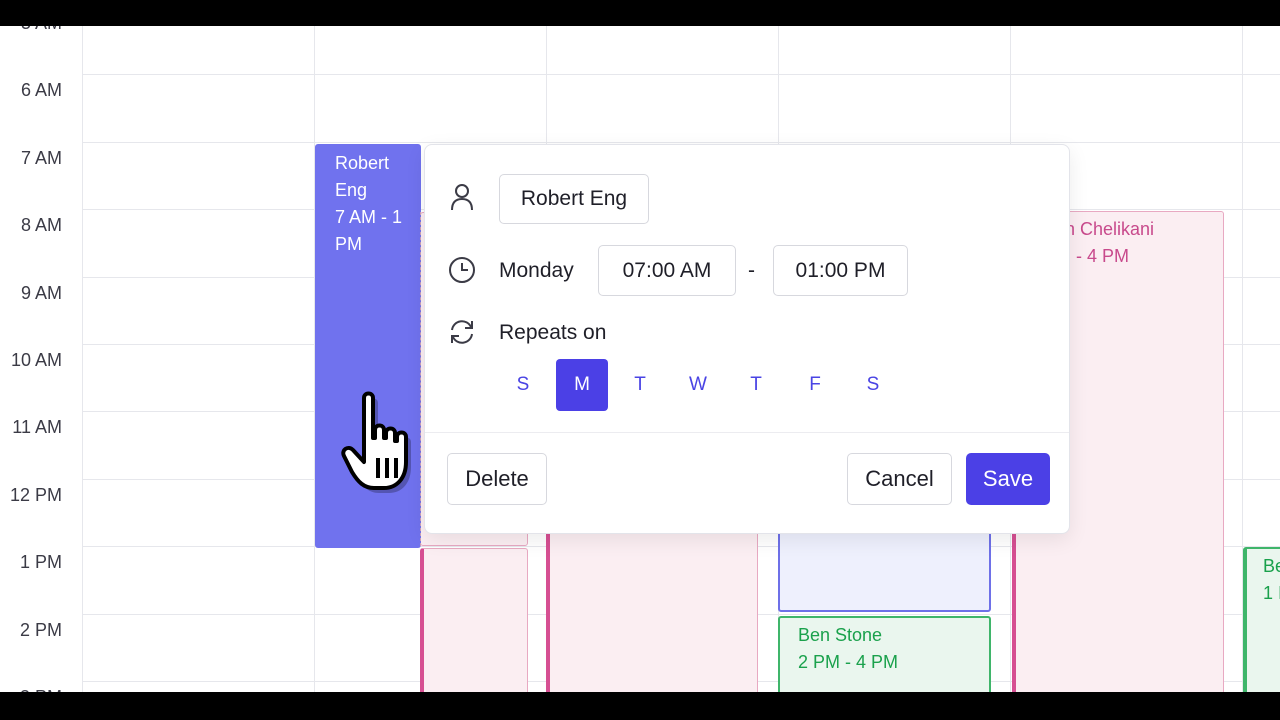  I want to click on event-time: 1 I, so click(1271, 593).